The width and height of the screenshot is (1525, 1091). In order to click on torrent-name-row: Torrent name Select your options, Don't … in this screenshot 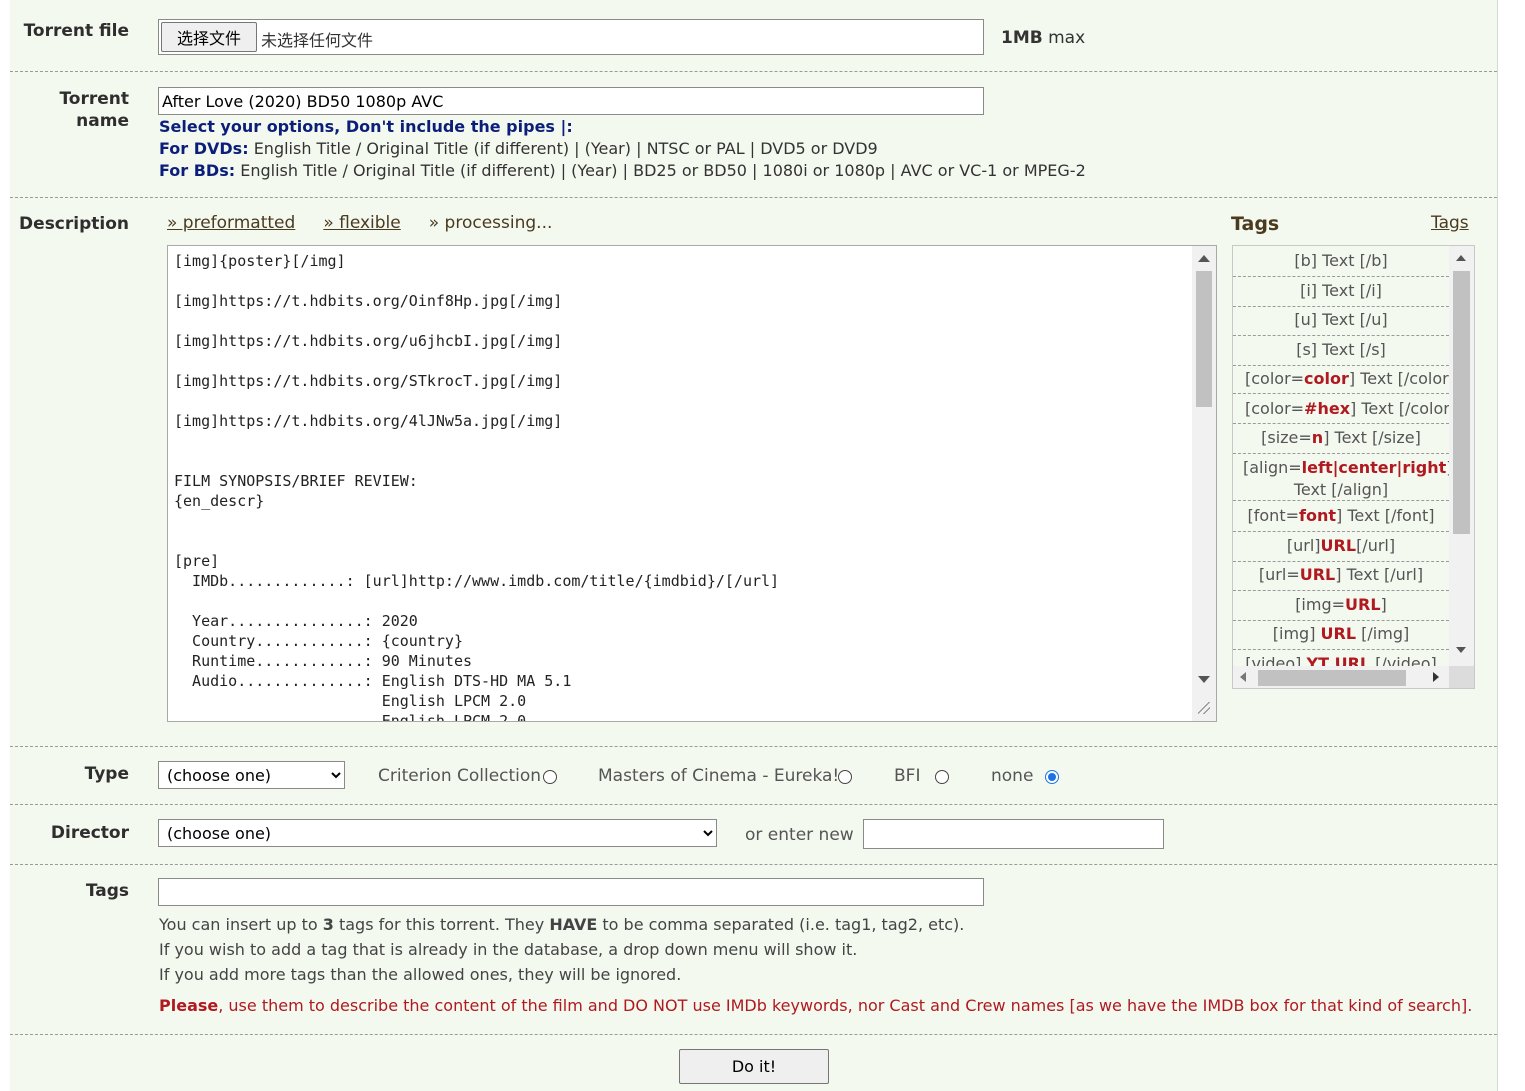, I will do `click(753, 134)`.